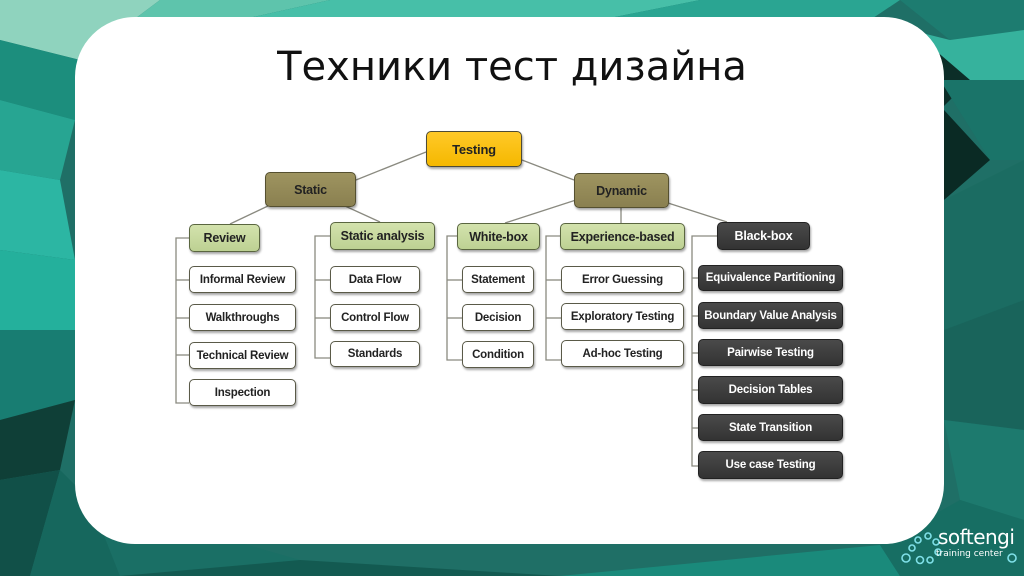  I want to click on leaf-boundary-value-analysis: Boundary Value Analysis, so click(770, 315).